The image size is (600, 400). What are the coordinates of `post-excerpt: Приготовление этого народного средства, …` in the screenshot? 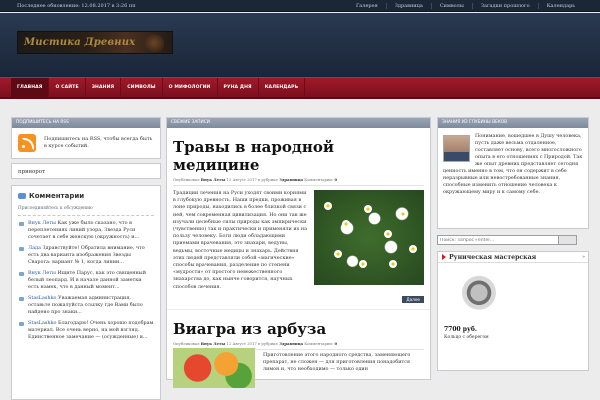 It's located at (337, 361).